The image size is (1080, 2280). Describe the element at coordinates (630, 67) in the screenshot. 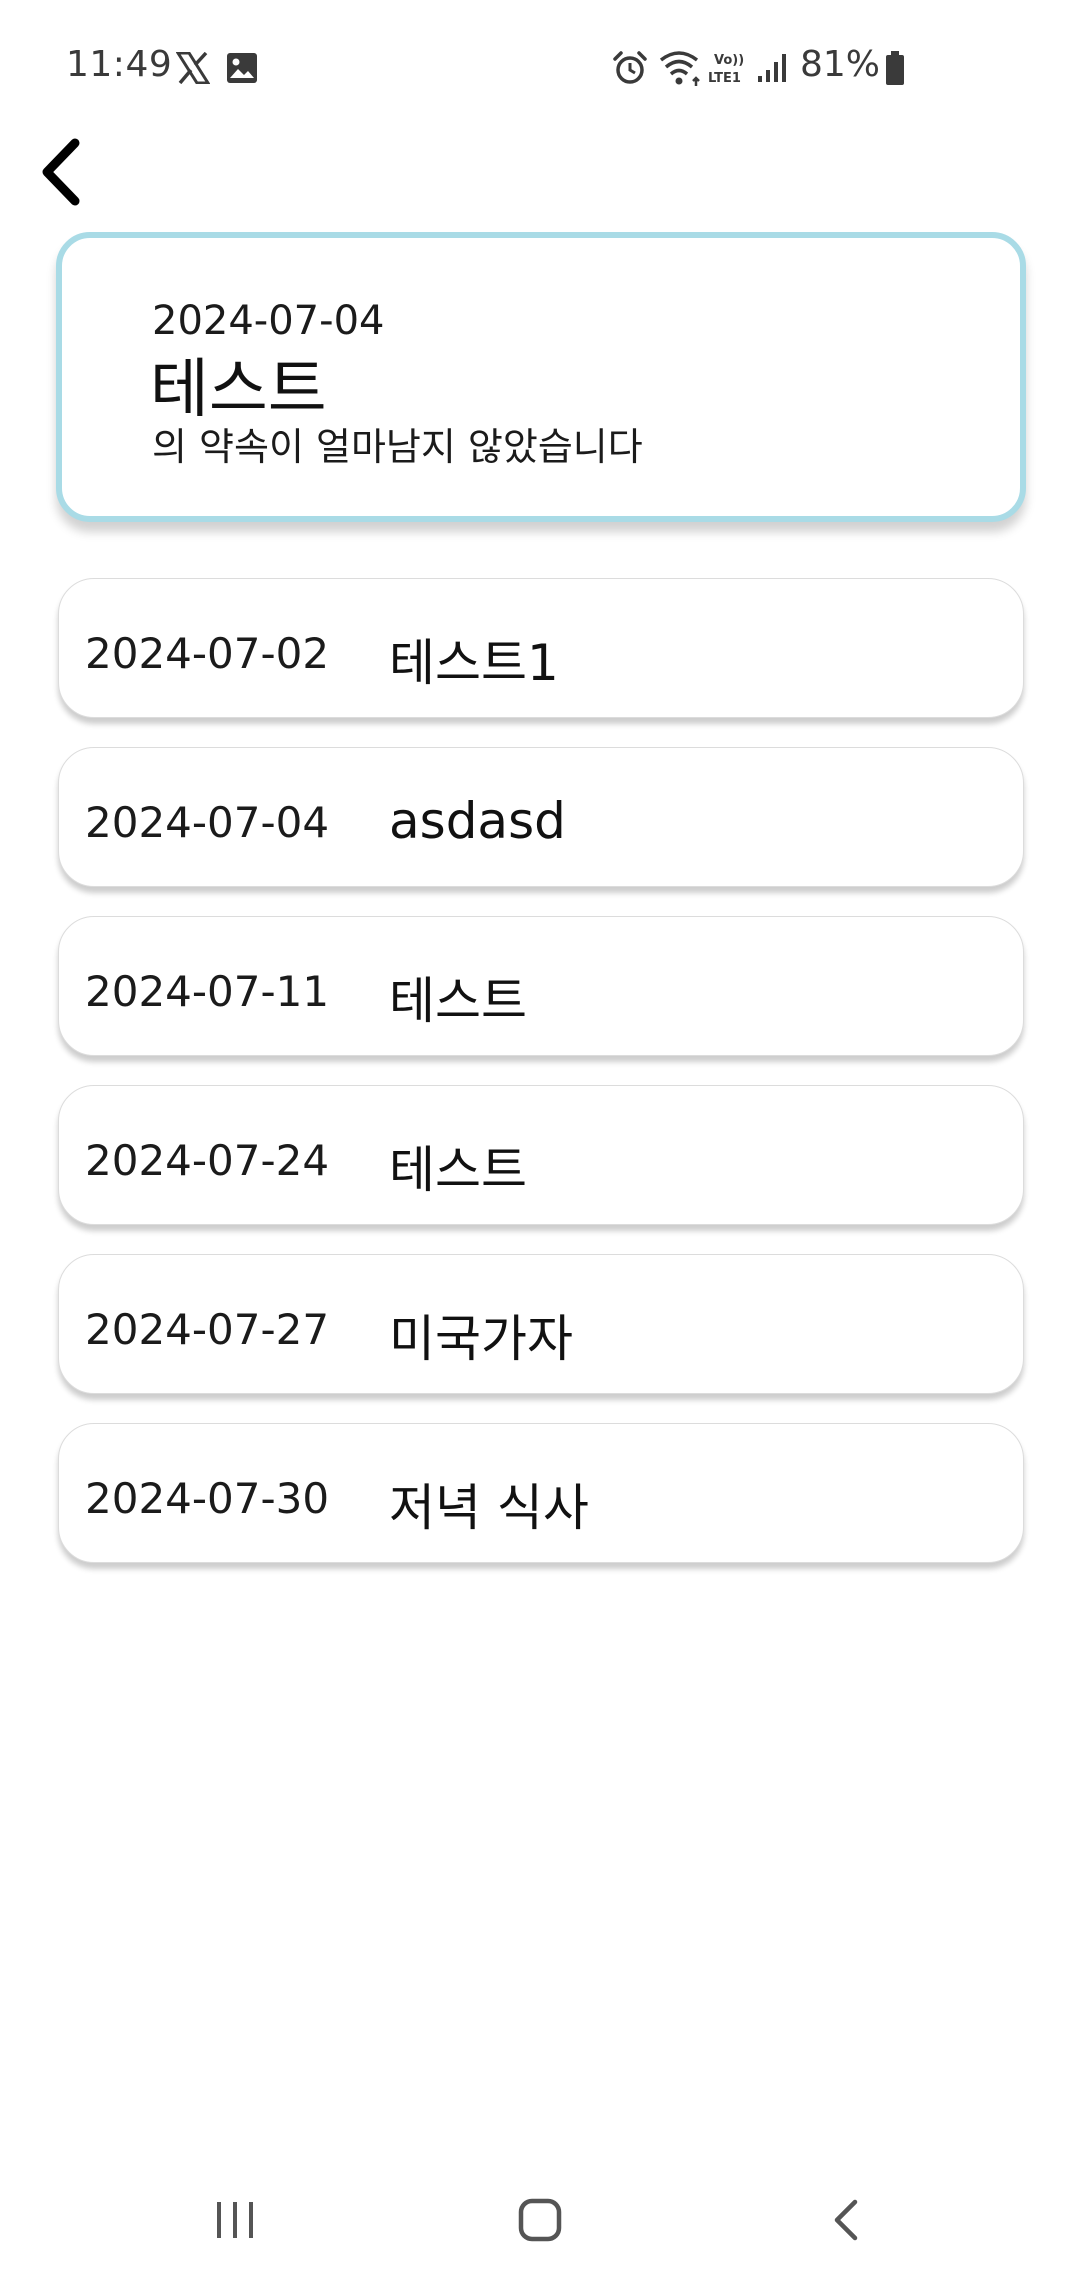

I see `alarm-icon` at that location.